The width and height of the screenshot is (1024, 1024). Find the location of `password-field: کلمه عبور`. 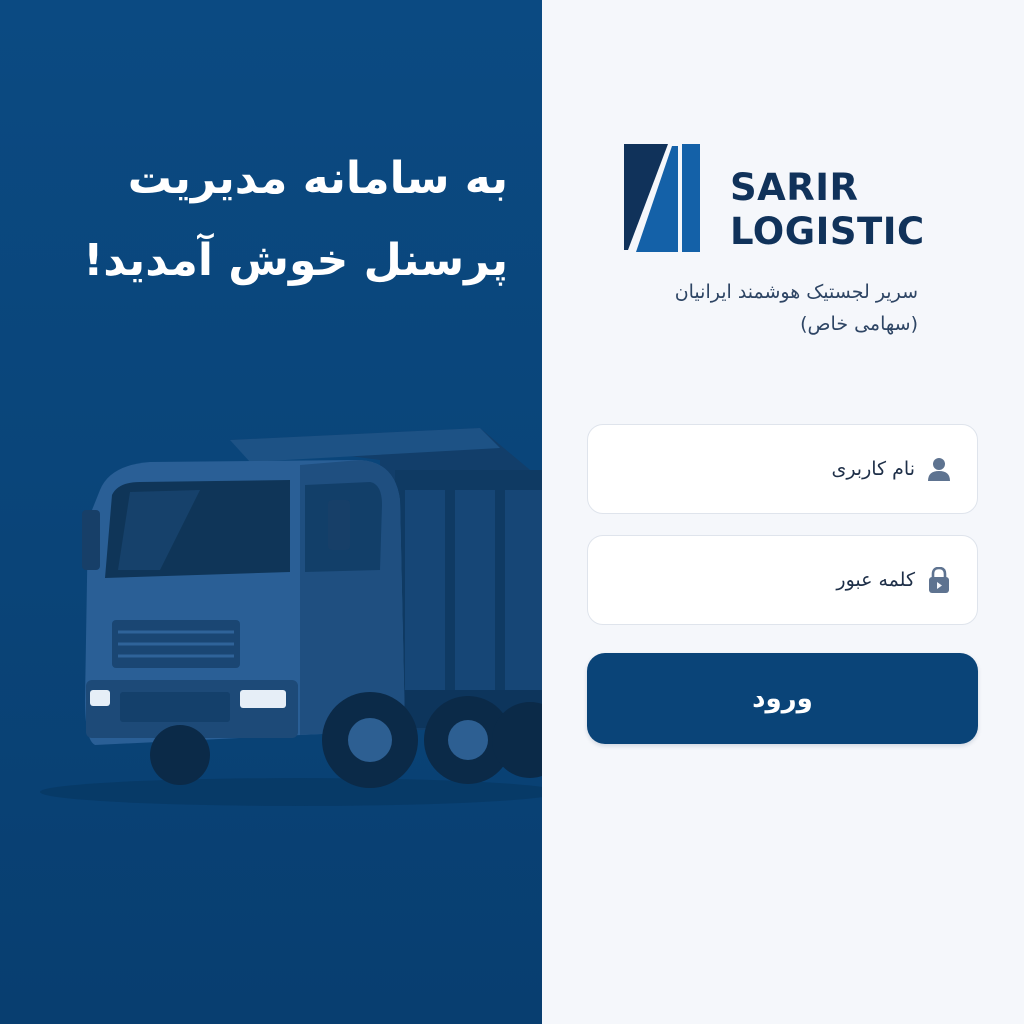

password-field: کلمه عبور is located at coordinates (782, 580).